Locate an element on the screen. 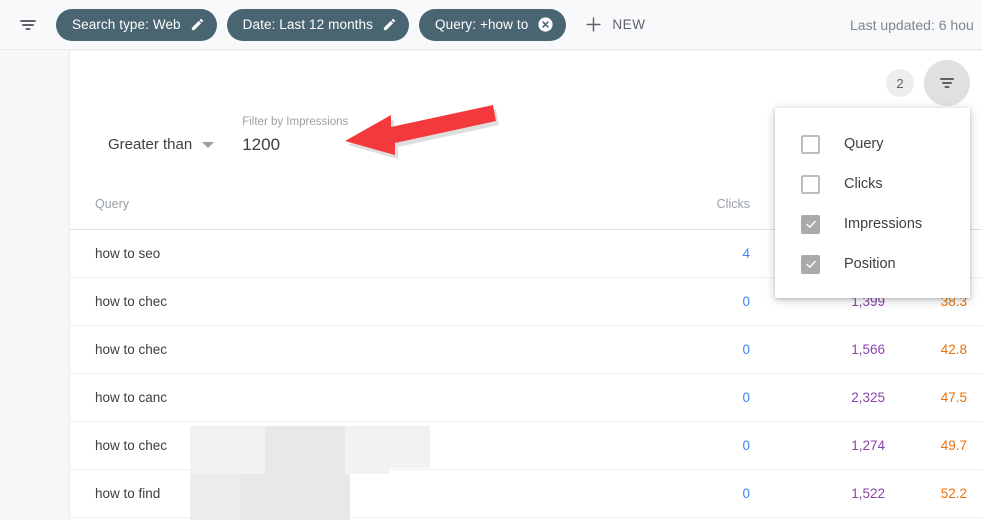 The image size is (982, 520). filter-value-field: Filter by Impressions 1200 is located at coordinates (295, 135).